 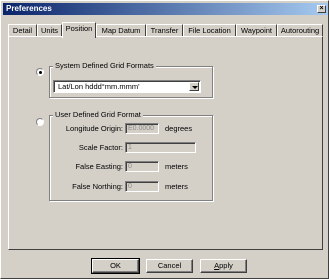 I want to click on close-icon: ×, so click(x=321, y=8).